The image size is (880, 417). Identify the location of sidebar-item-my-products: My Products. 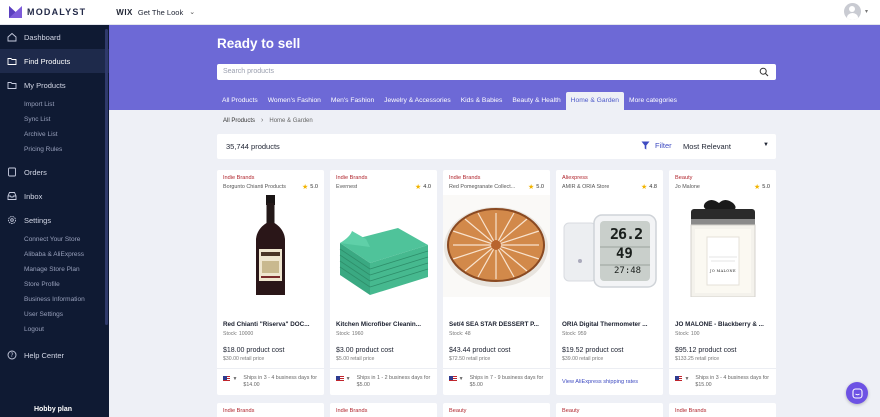
(54, 85).